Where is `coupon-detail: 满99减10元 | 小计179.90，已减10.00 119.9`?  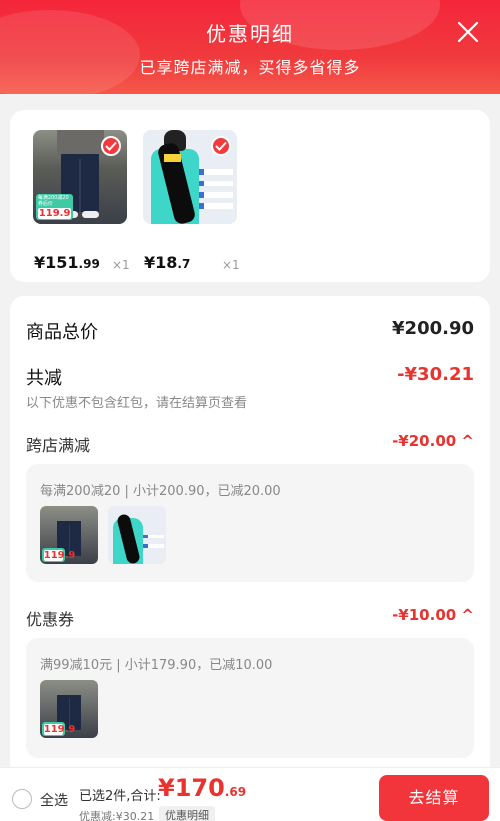
coupon-detail: 满99减10元 | 小计179.90，已减10.00 119.9 is located at coordinates (250, 698).